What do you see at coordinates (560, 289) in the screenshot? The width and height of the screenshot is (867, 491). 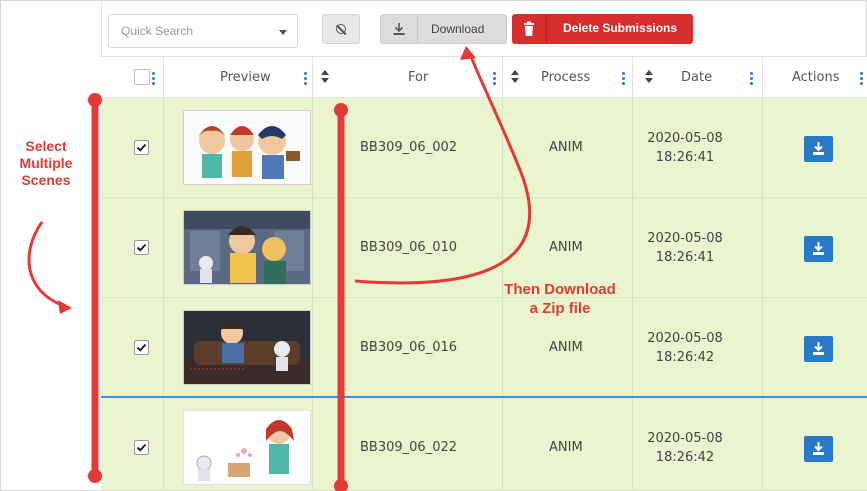 I see `annotation-line: Then Download` at bounding box center [560, 289].